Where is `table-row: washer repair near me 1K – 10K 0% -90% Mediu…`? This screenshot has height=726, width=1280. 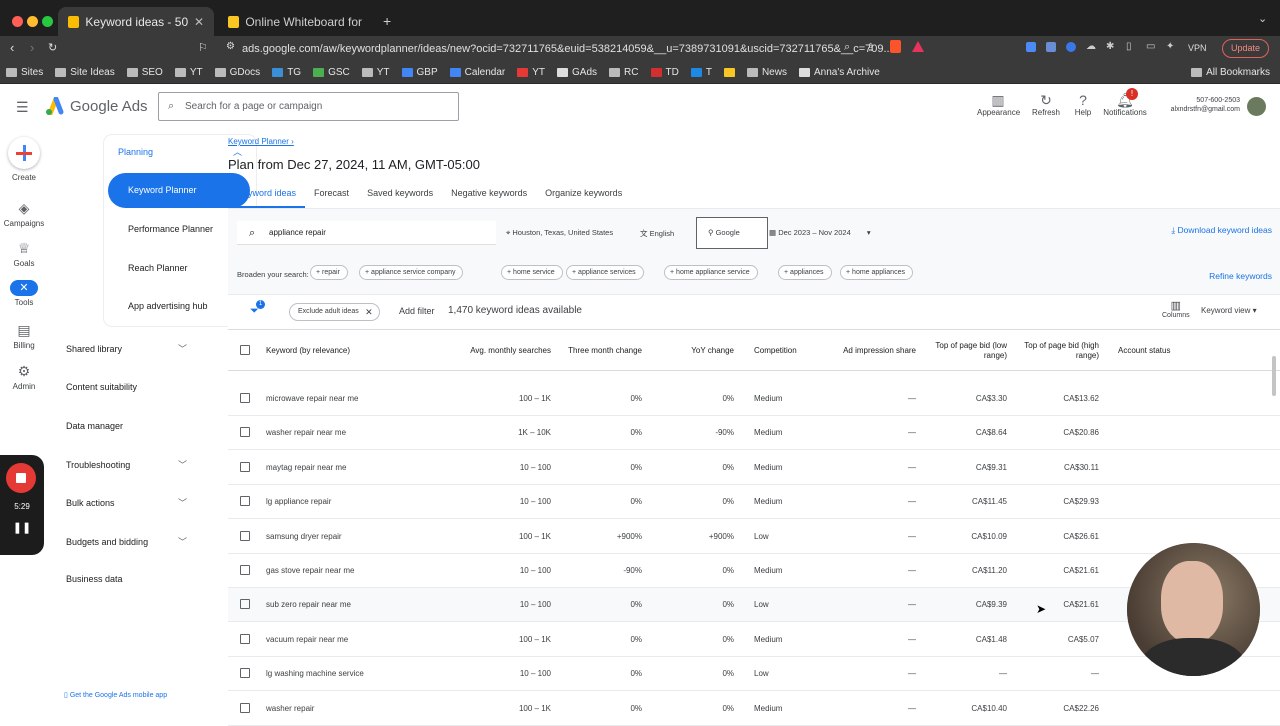
table-row: washer repair near me 1K – 10K 0% -90% Mediu… is located at coordinates (754, 433).